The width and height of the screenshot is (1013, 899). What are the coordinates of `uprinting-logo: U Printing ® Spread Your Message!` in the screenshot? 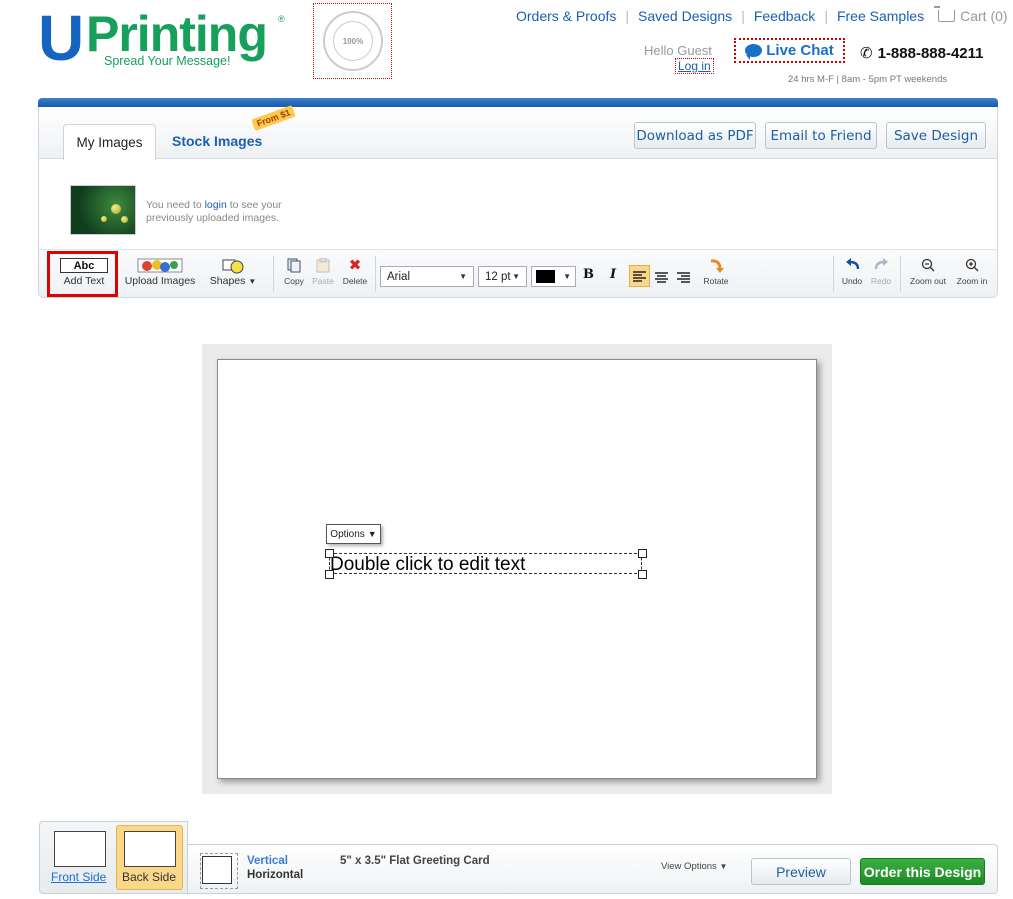 It's located at (168, 39).